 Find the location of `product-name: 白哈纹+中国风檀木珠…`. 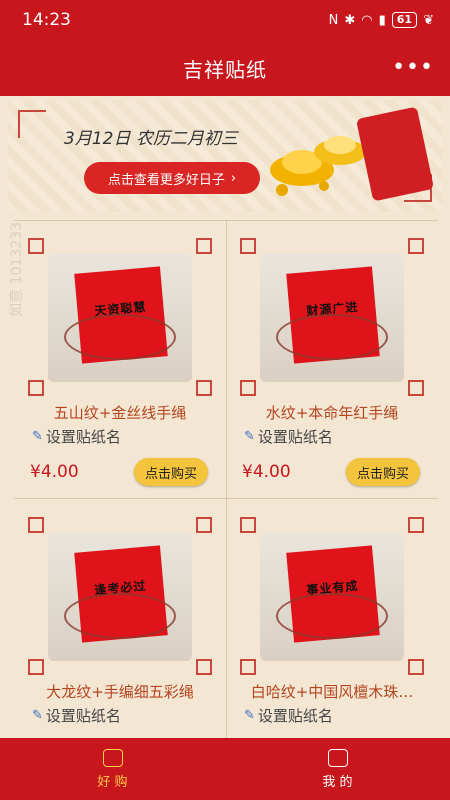

product-name: 白哈纹+中国风檀木珠… is located at coordinates (332, 692).